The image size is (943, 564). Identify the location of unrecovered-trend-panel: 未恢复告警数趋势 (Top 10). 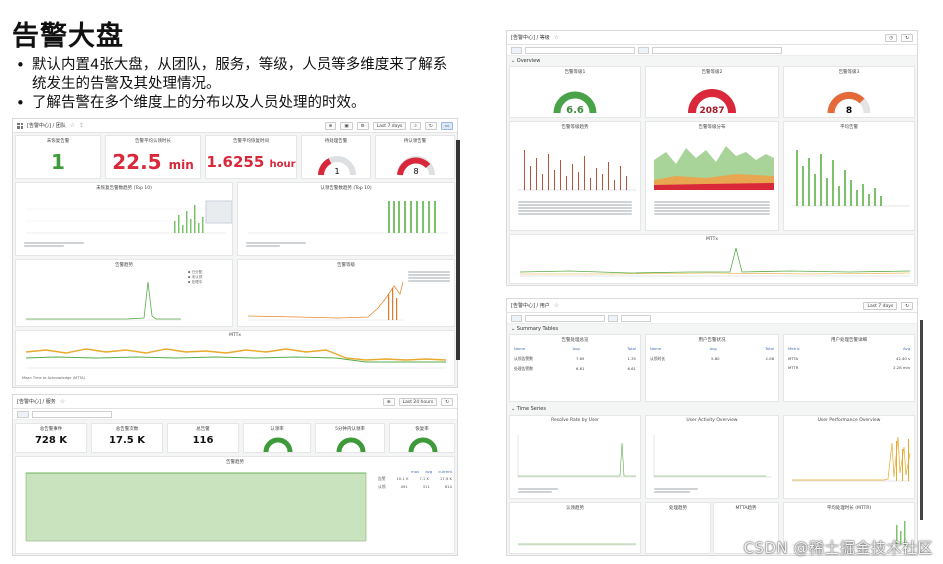
(124, 219).